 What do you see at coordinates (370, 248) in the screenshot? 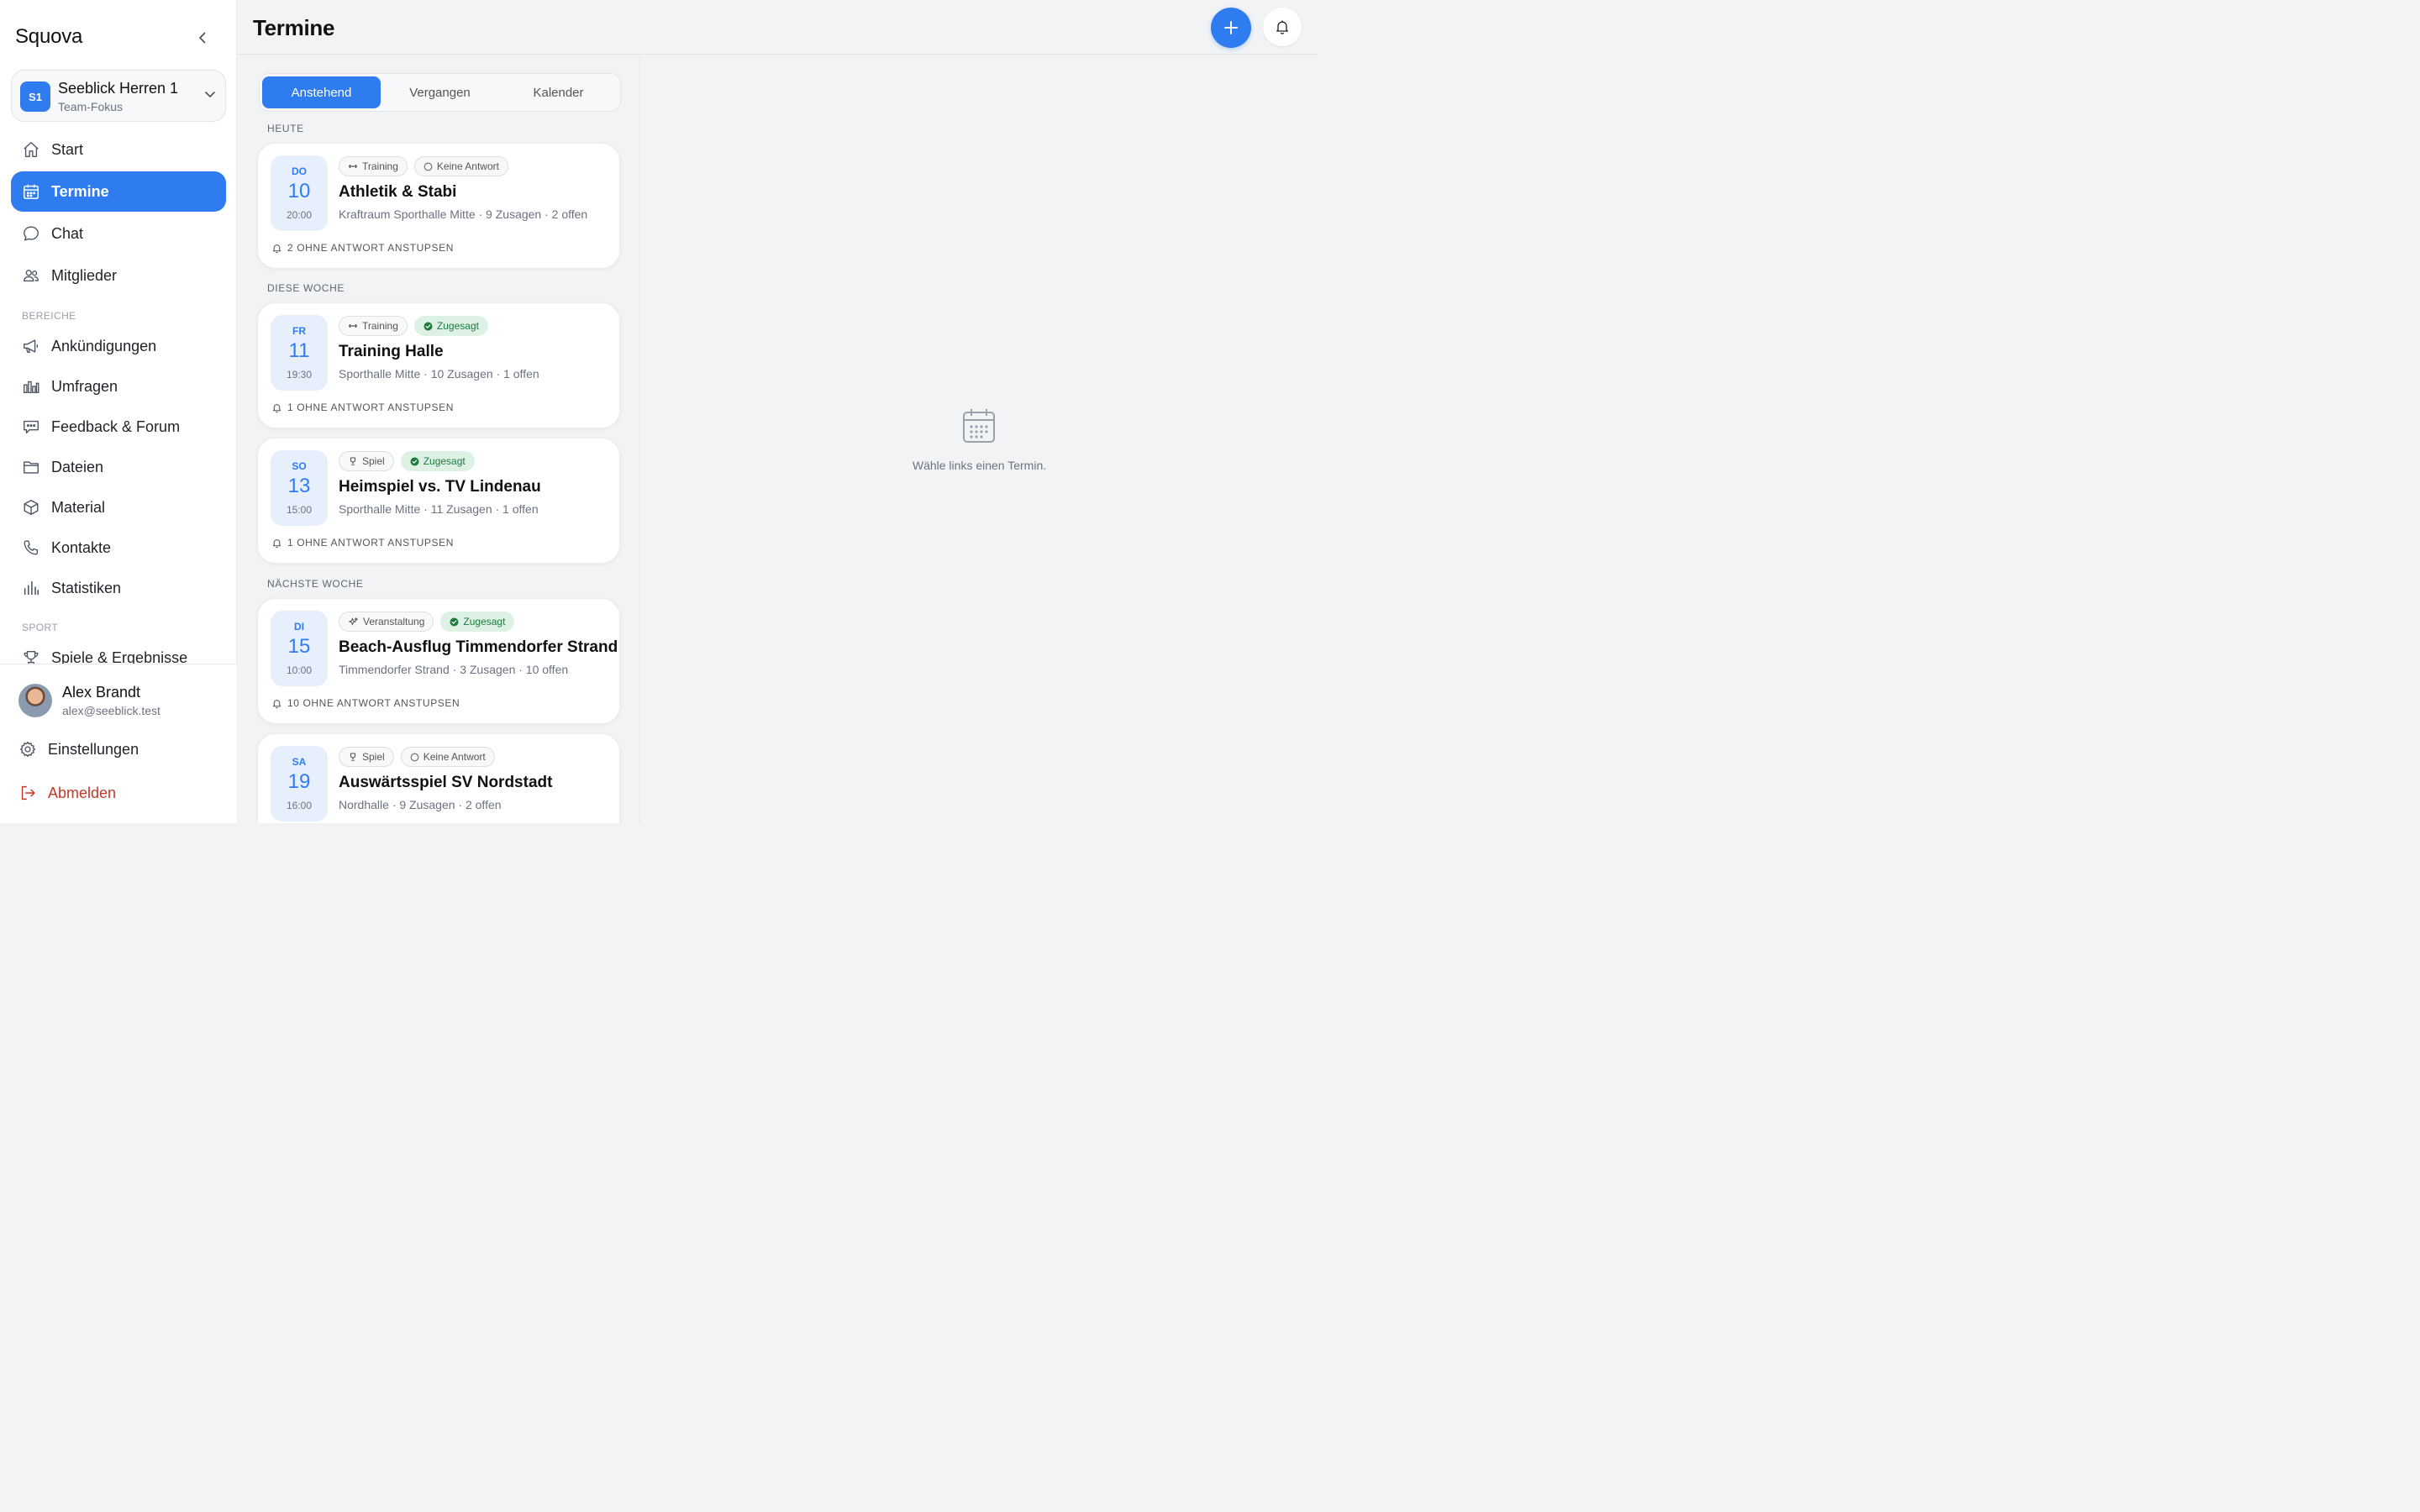
I see `nudge-label: 2 OHNE ANTWORT ANSTUPSEN` at bounding box center [370, 248].